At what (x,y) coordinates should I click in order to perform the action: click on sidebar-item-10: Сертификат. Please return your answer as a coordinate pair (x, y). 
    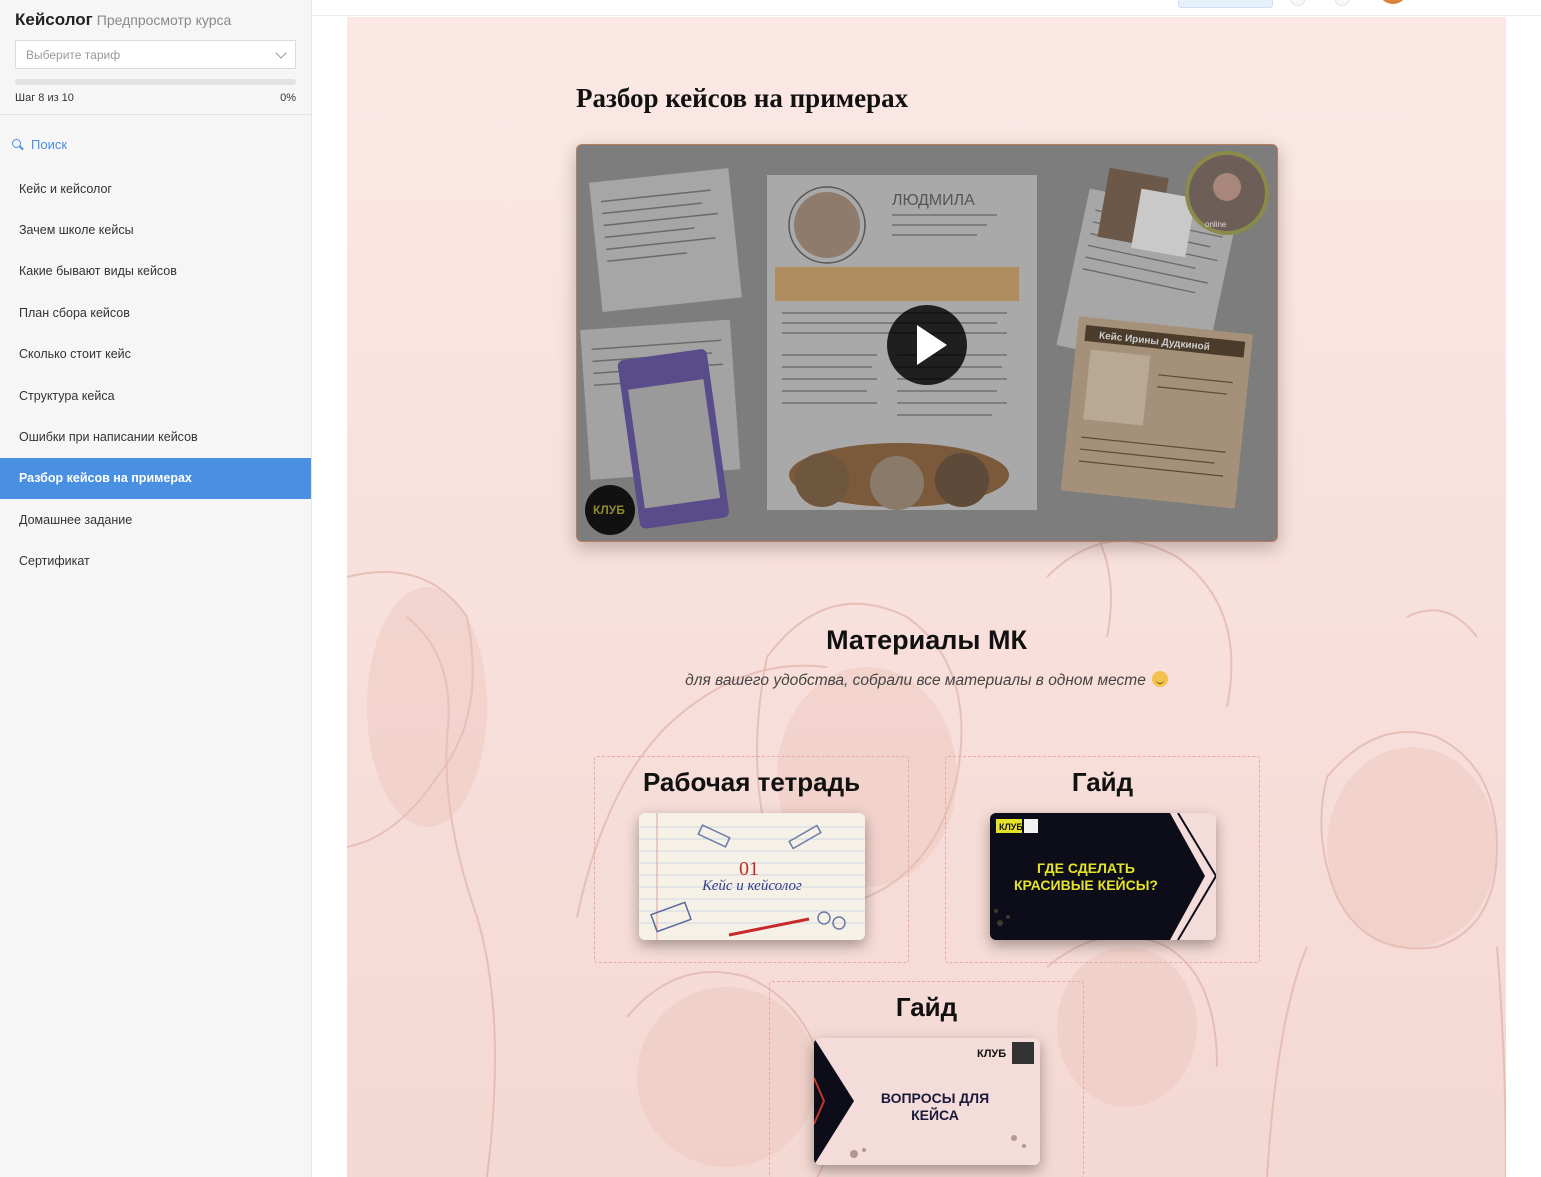
    Looking at the image, I should click on (155, 561).